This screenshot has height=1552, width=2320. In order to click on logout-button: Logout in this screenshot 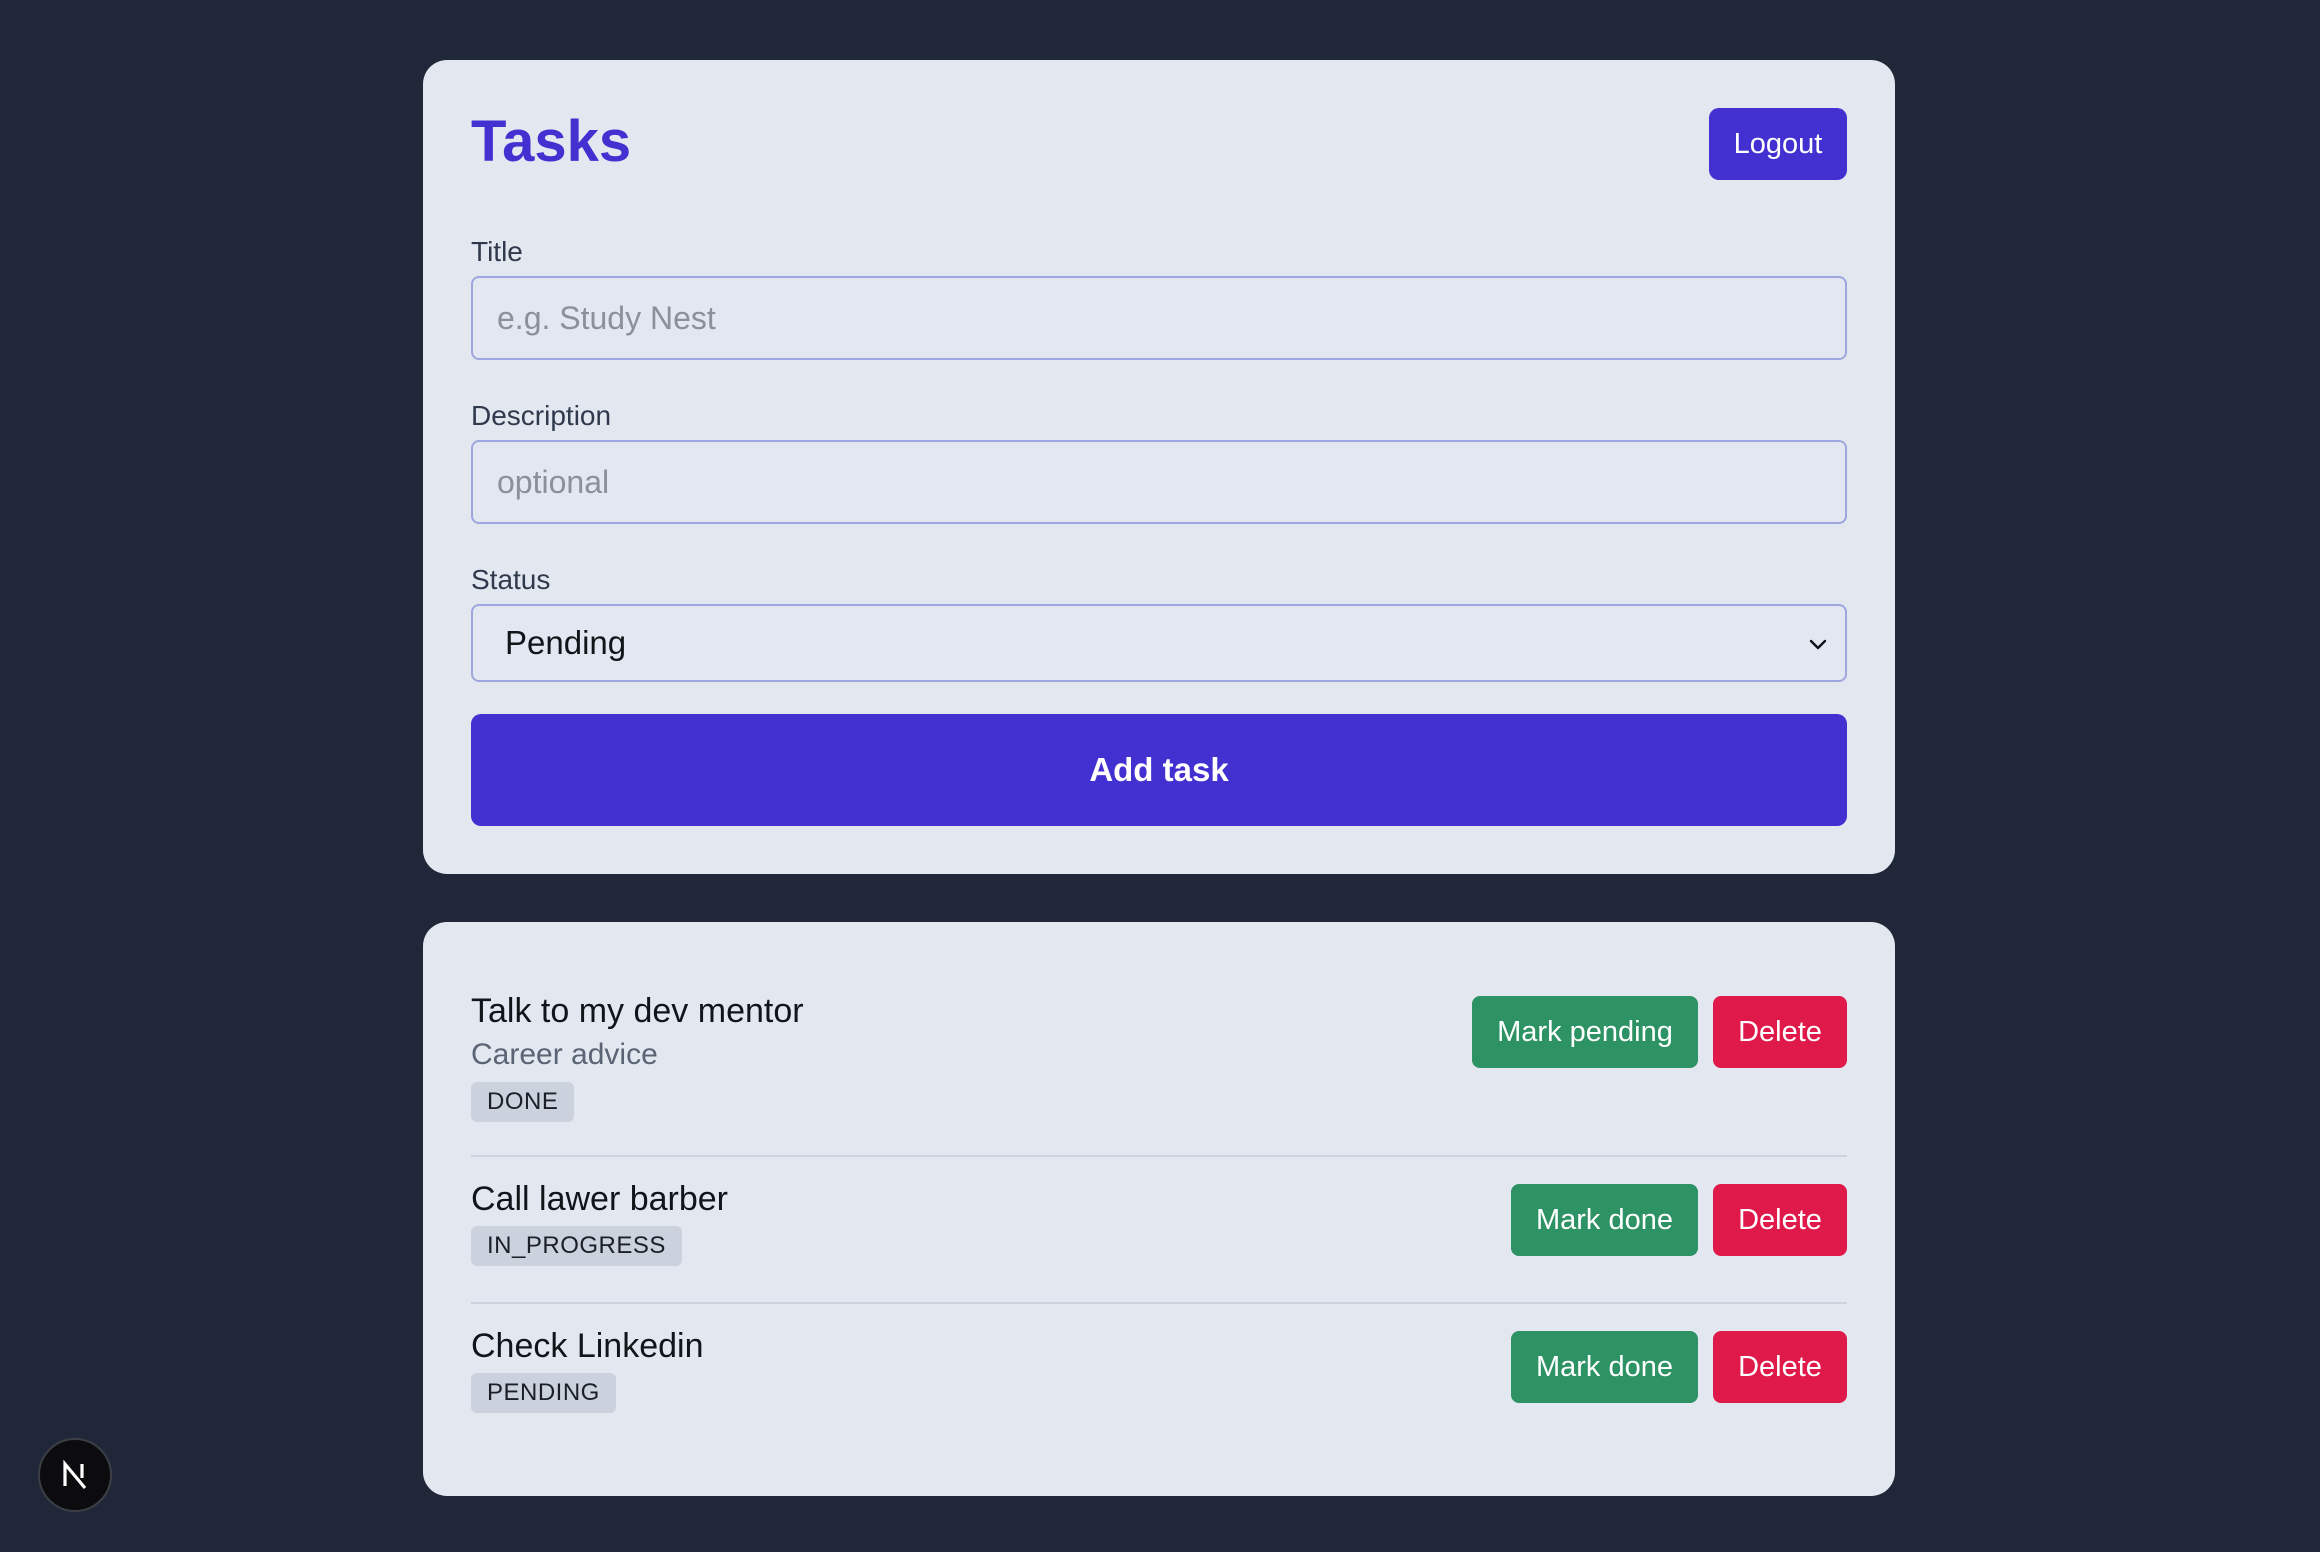, I will do `click(1778, 144)`.